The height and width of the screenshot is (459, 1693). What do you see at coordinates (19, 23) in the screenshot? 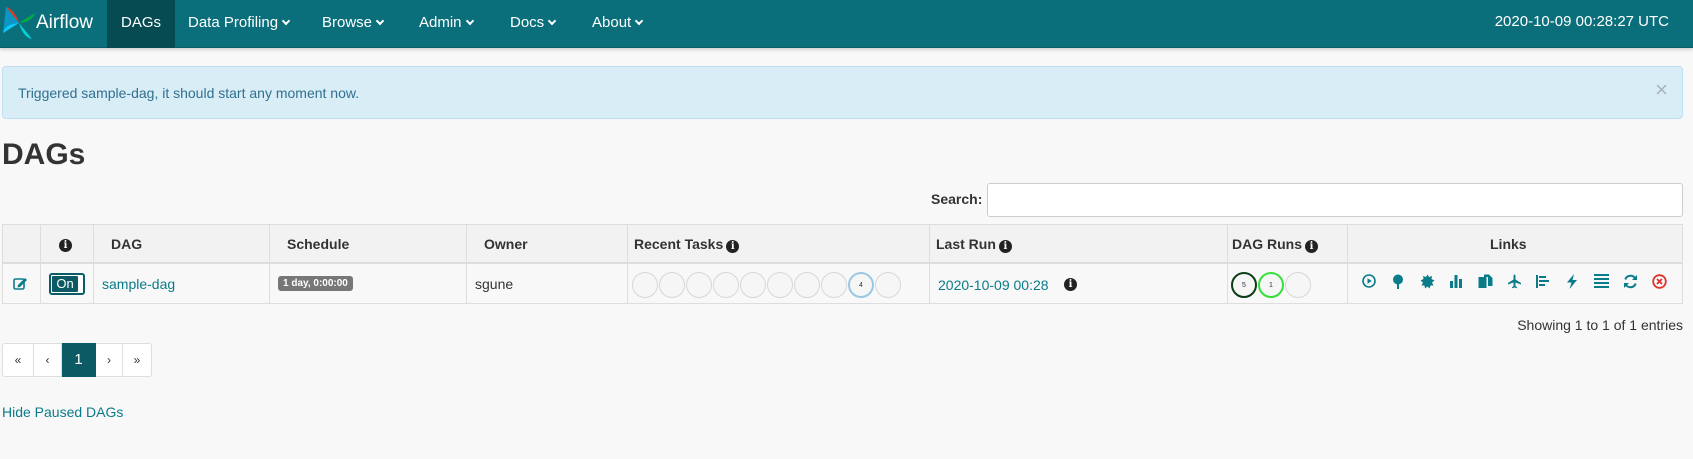
I see `airflow-pinwheel-logo-icon` at bounding box center [19, 23].